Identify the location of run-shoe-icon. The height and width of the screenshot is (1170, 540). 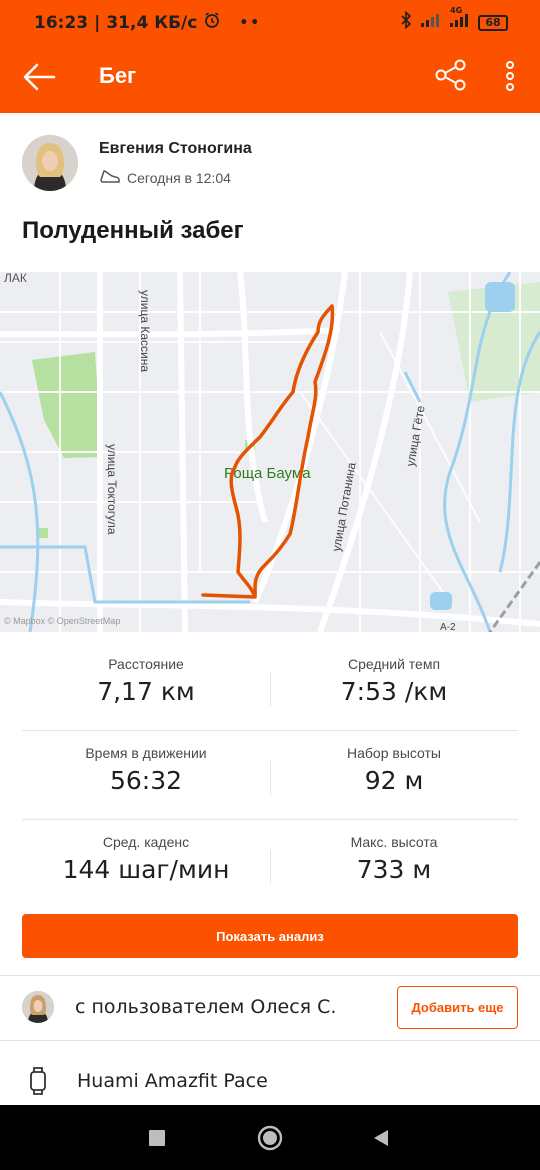
(110, 177).